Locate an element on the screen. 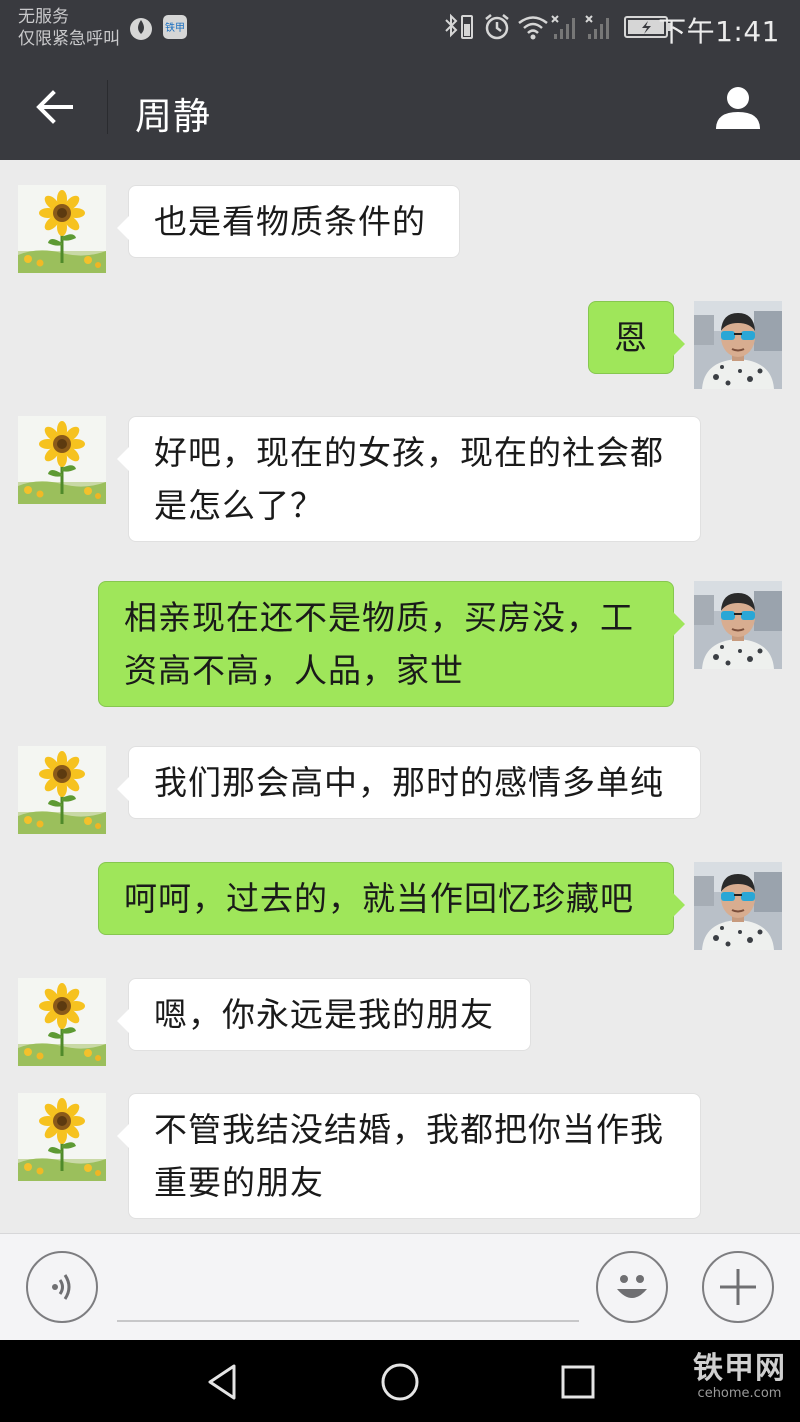 This screenshot has height=1422, width=800. header-divider is located at coordinates (107, 107).